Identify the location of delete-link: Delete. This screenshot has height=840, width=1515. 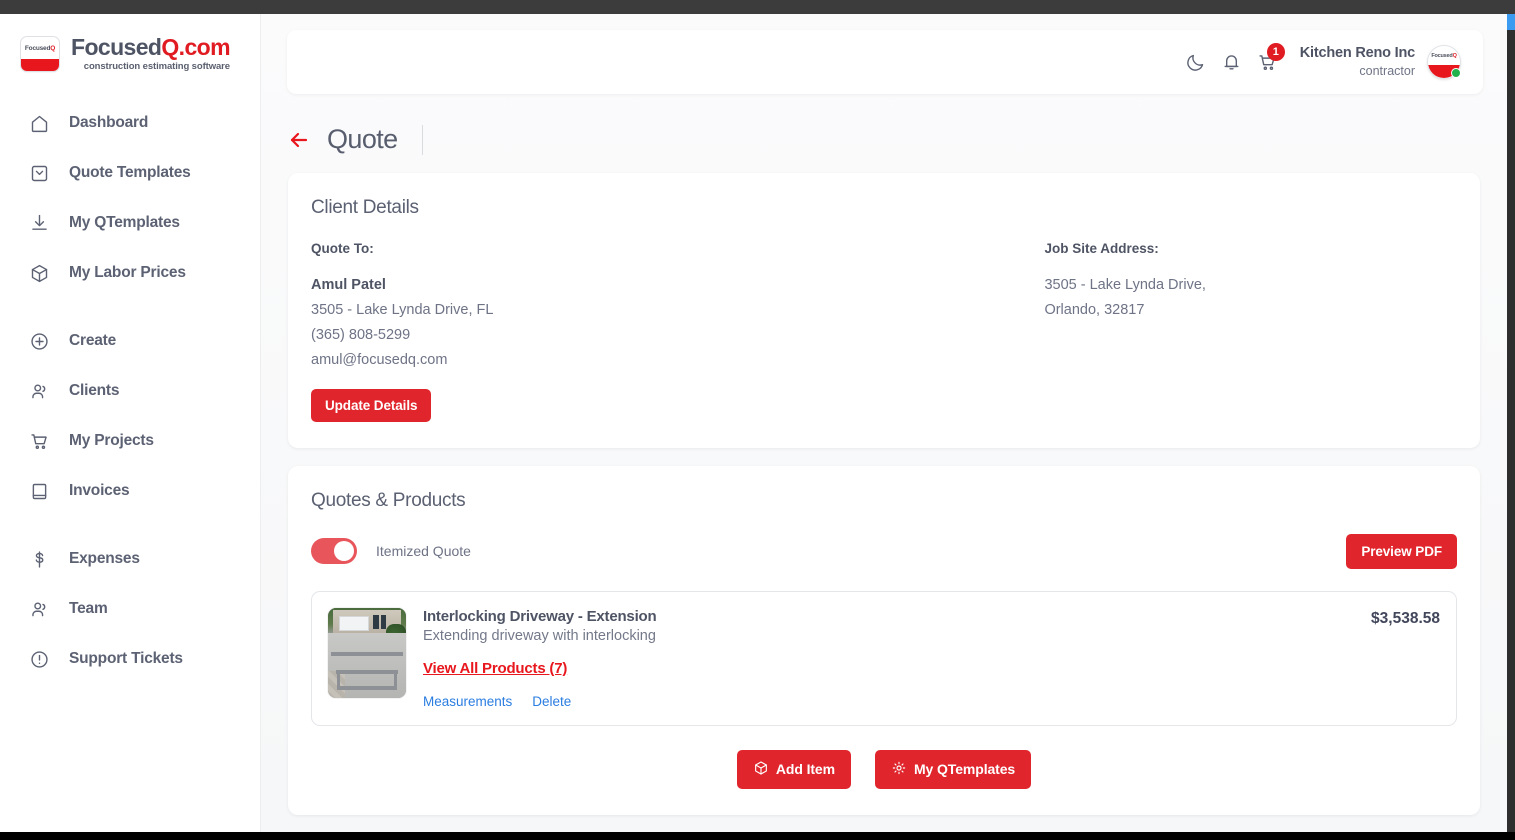
(551, 701).